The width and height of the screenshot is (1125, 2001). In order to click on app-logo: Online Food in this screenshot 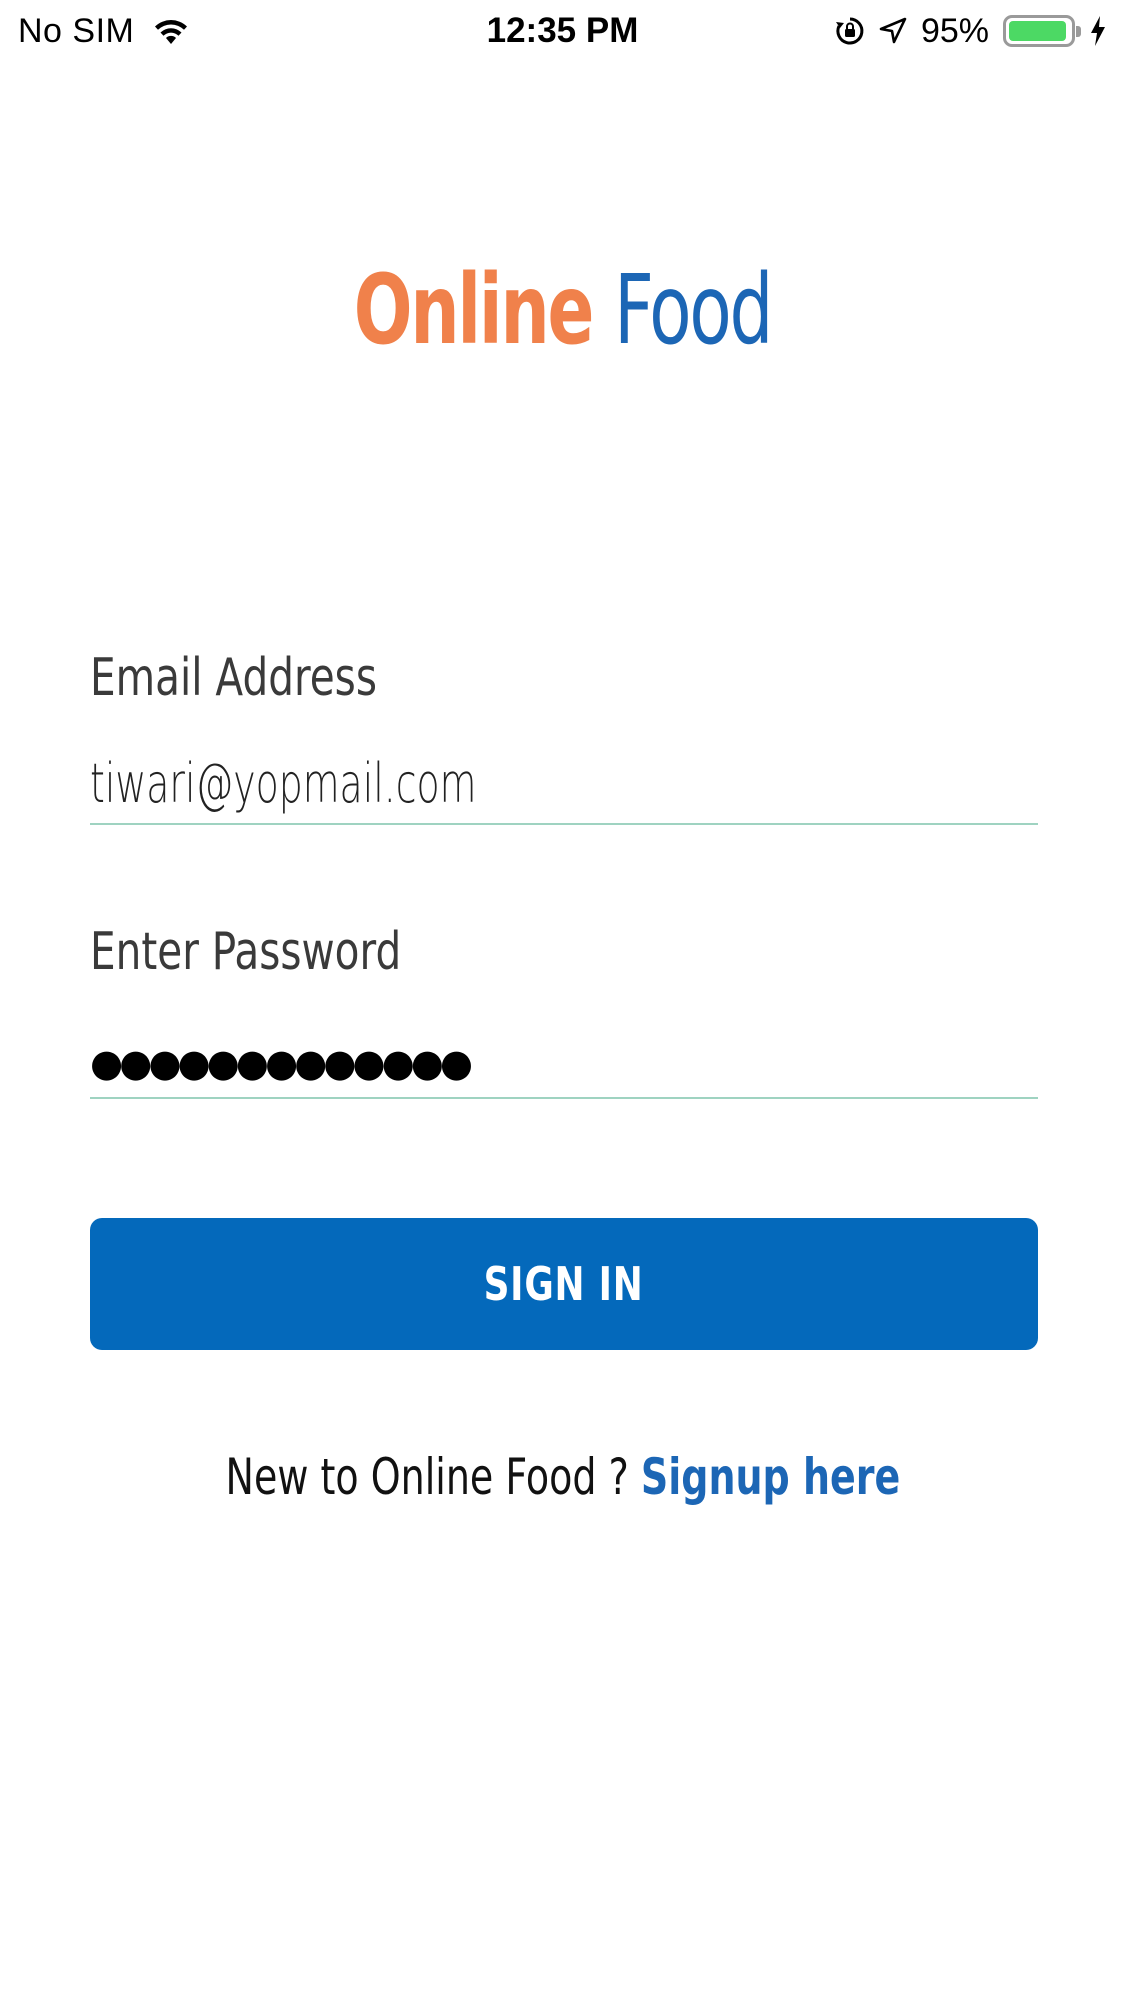, I will do `click(562, 310)`.